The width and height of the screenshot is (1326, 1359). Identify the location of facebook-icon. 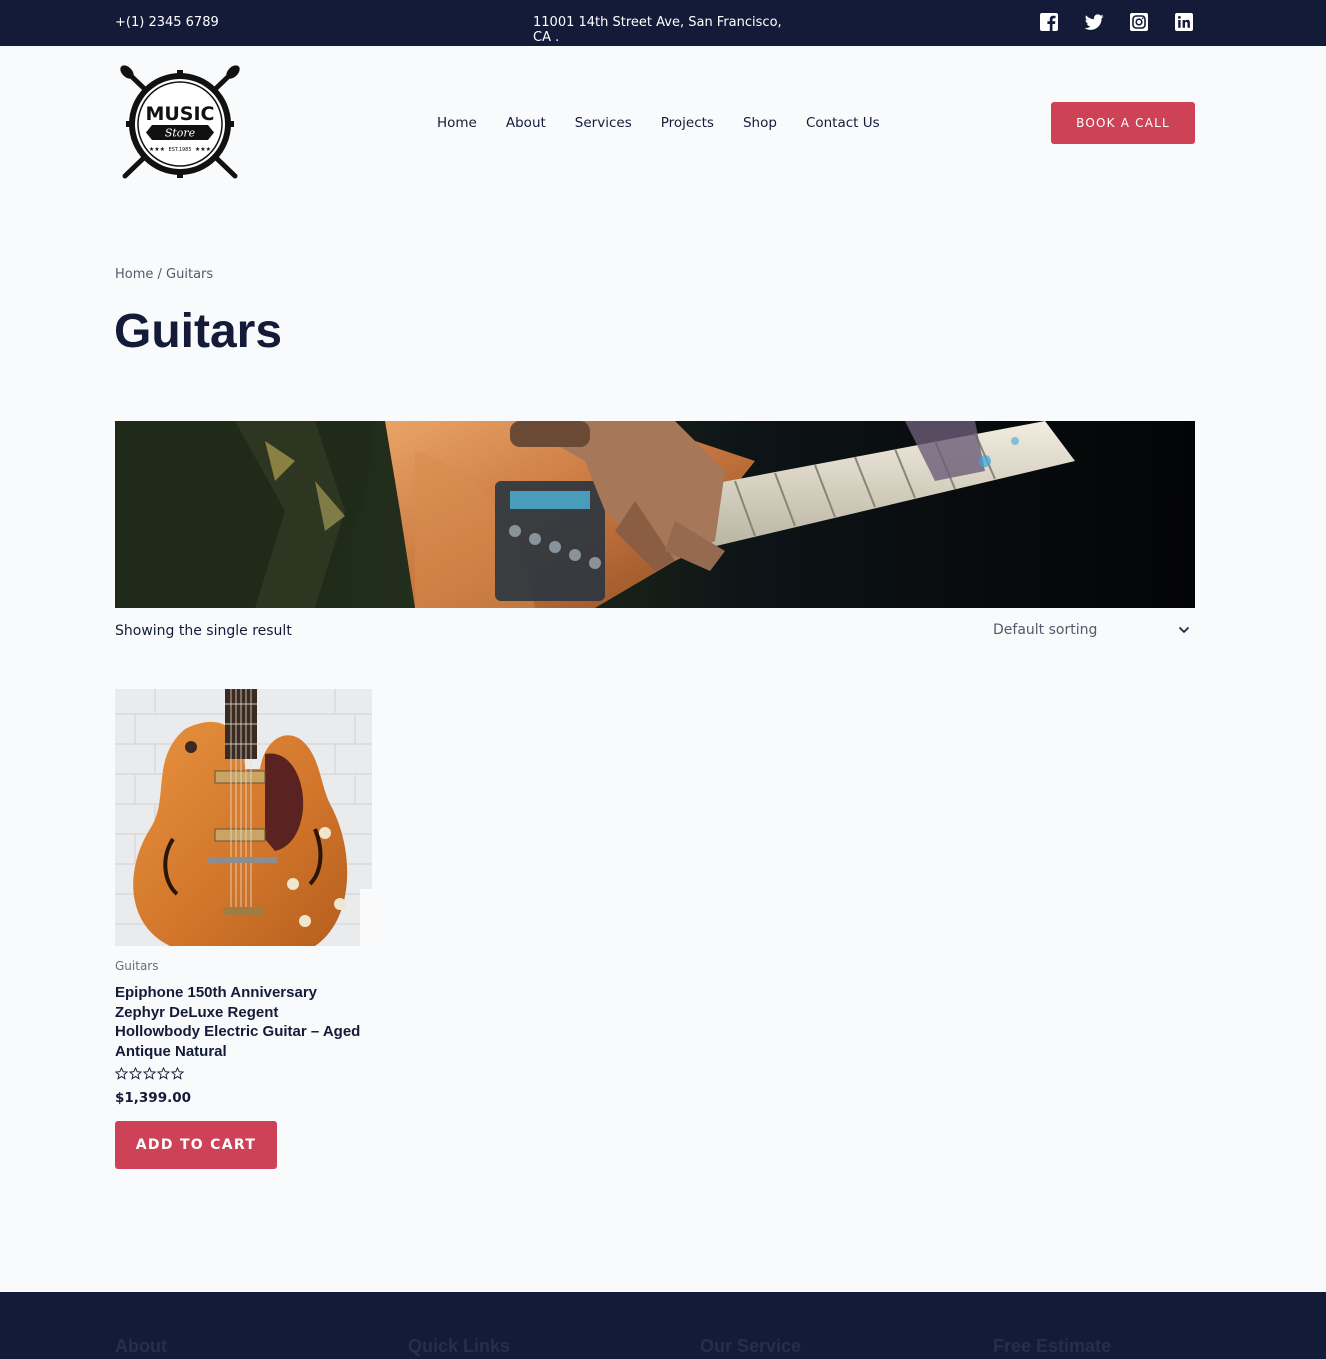
(1049, 22).